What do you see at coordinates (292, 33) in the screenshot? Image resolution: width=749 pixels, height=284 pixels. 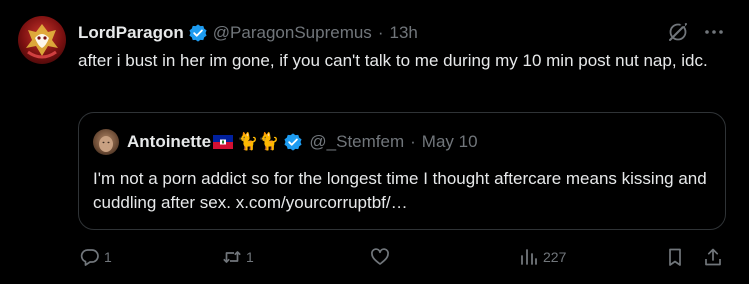 I see `author-handle: @ParagonSupremus` at bounding box center [292, 33].